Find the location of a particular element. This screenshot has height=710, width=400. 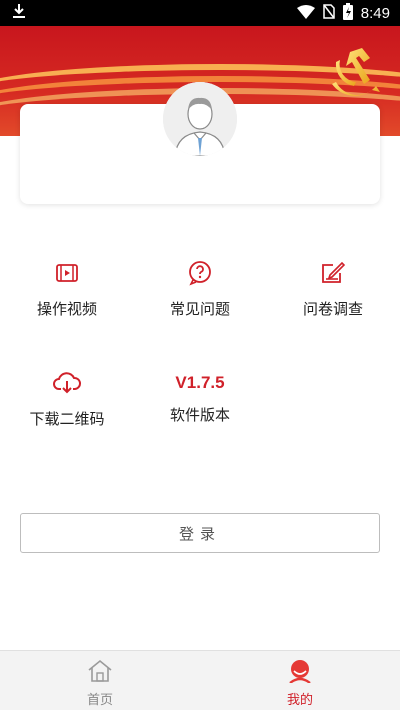

menu-label: 下载二维码 is located at coordinates (67, 419).